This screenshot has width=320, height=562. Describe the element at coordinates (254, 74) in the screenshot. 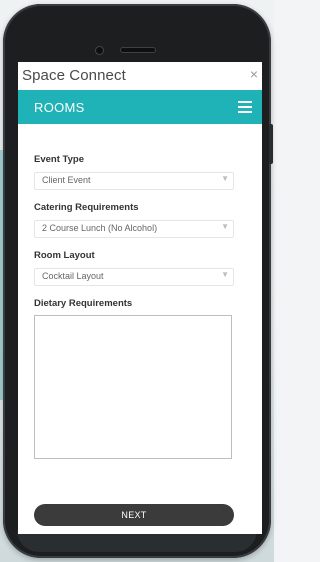

I see `close-icon: ×` at that location.